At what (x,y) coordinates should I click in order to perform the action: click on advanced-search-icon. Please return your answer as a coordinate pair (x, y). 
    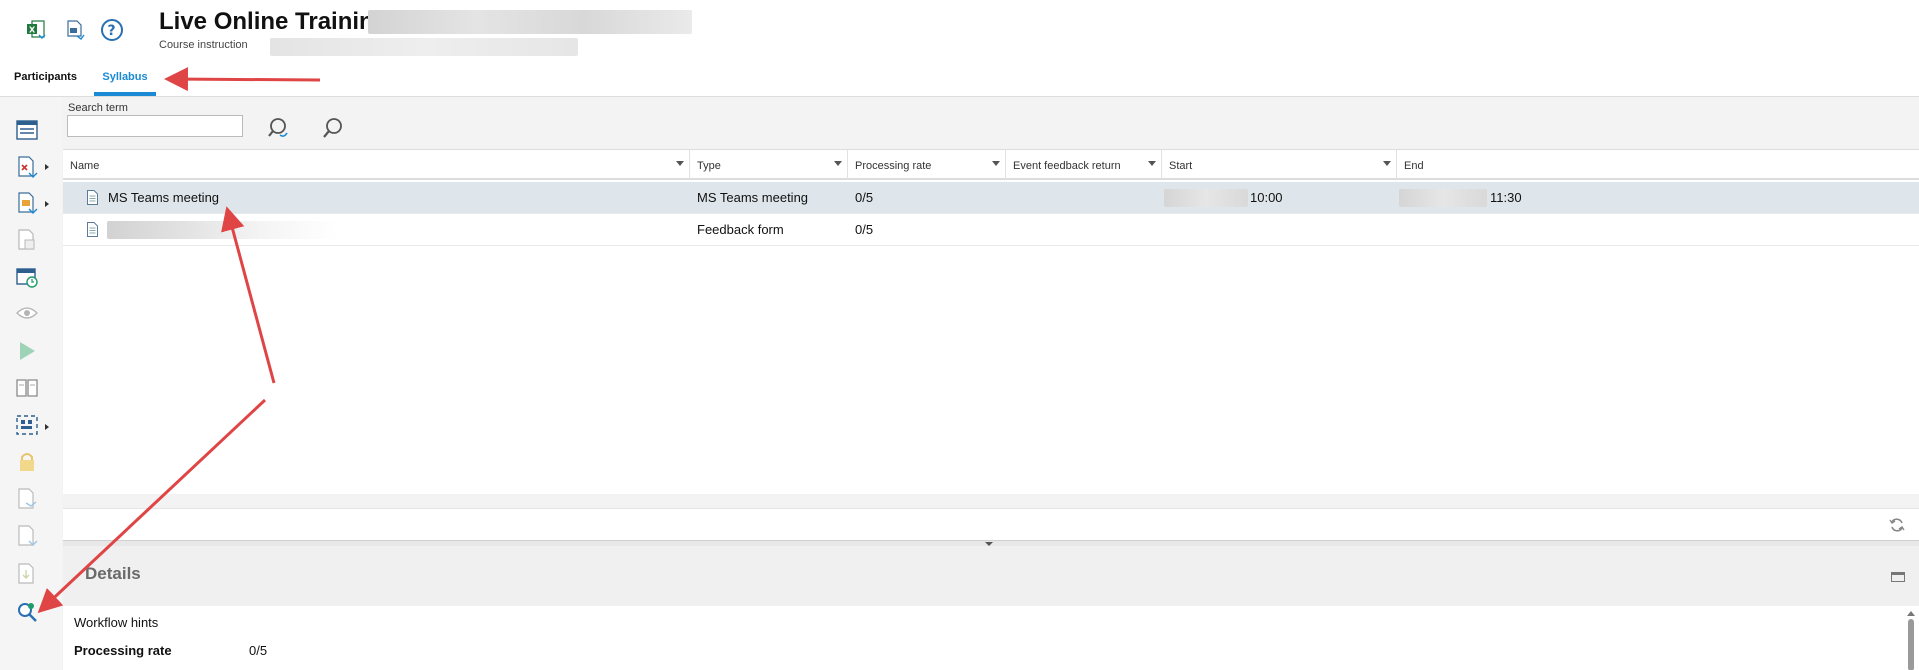
    Looking at the image, I should click on (278, 128).